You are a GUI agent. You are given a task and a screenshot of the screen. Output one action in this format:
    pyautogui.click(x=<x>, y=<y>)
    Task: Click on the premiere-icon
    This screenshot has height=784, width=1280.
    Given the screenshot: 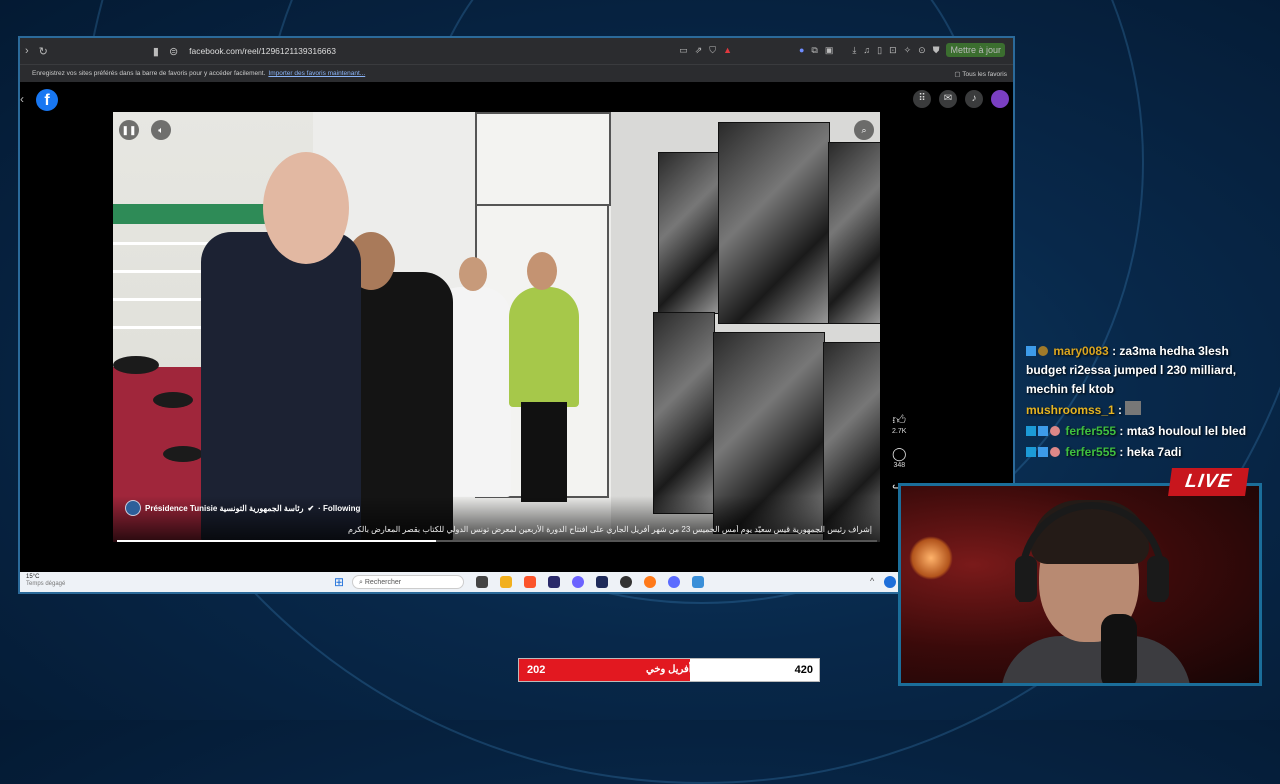 What is the action you would take?
    pyautogui.click(x=554, y=582)
    